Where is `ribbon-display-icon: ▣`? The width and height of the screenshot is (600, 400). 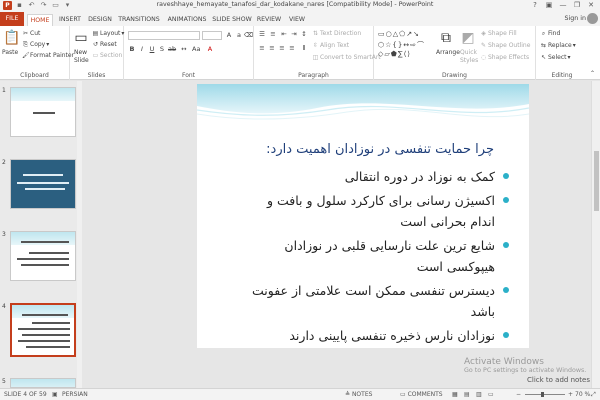
ribbon-display-icon: ▣ is located at coordinates (549, 5).